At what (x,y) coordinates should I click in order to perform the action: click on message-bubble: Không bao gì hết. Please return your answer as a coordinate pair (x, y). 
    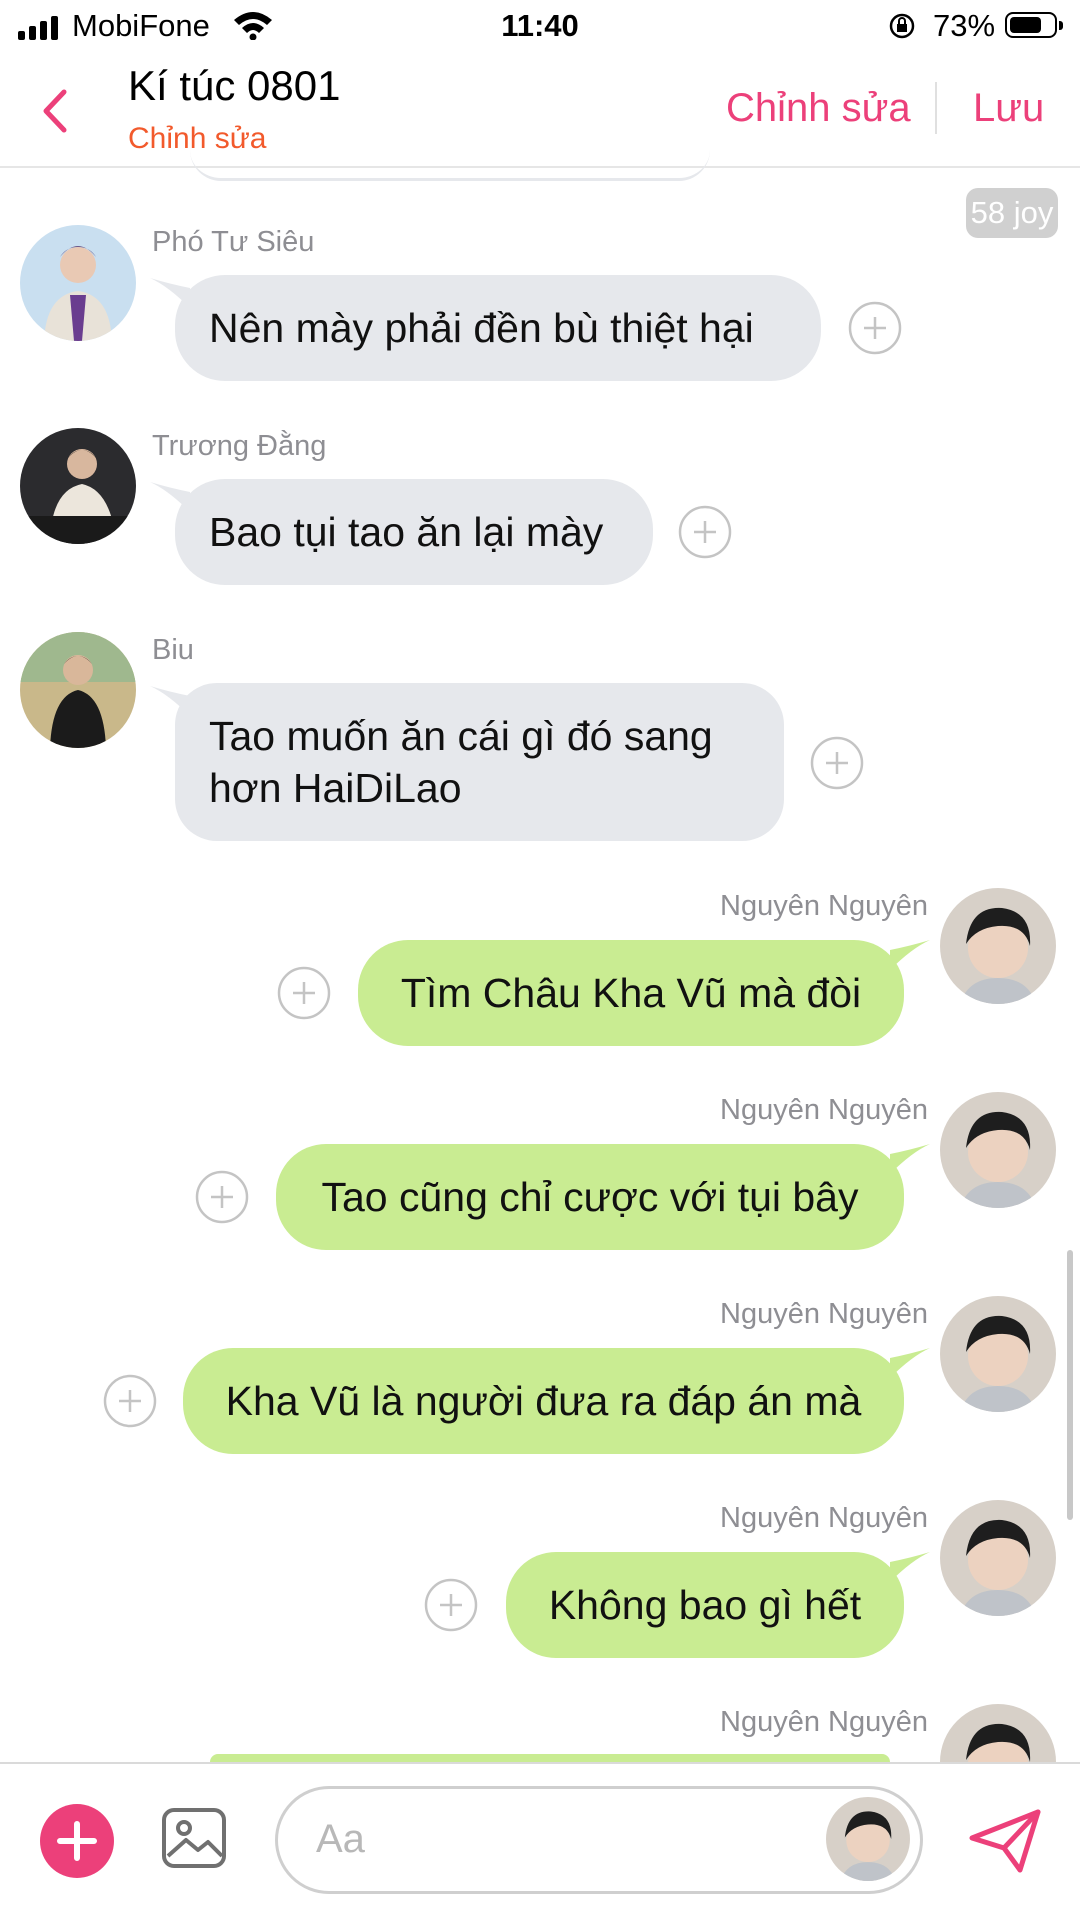
    Looking at the image, I should click on (705, 1605).